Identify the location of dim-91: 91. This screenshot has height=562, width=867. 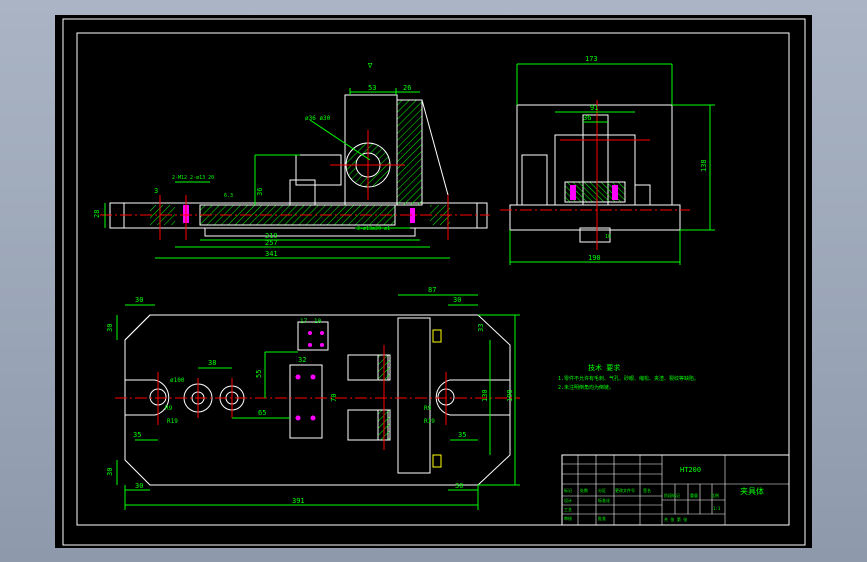
(594, 108).